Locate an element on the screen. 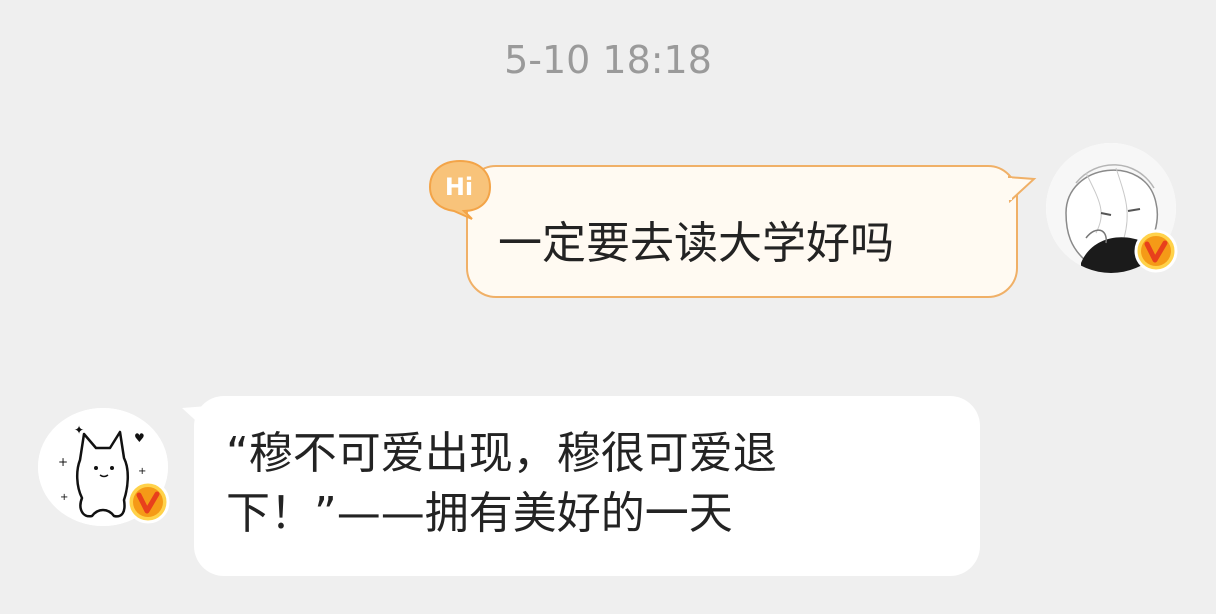 The height and width of the screenshot is (614, 1216). incoming-message-text: “穆不可爱出现，穆很可爱退 下！”——拥有美好的一天 is located at coordinates (576, 484).